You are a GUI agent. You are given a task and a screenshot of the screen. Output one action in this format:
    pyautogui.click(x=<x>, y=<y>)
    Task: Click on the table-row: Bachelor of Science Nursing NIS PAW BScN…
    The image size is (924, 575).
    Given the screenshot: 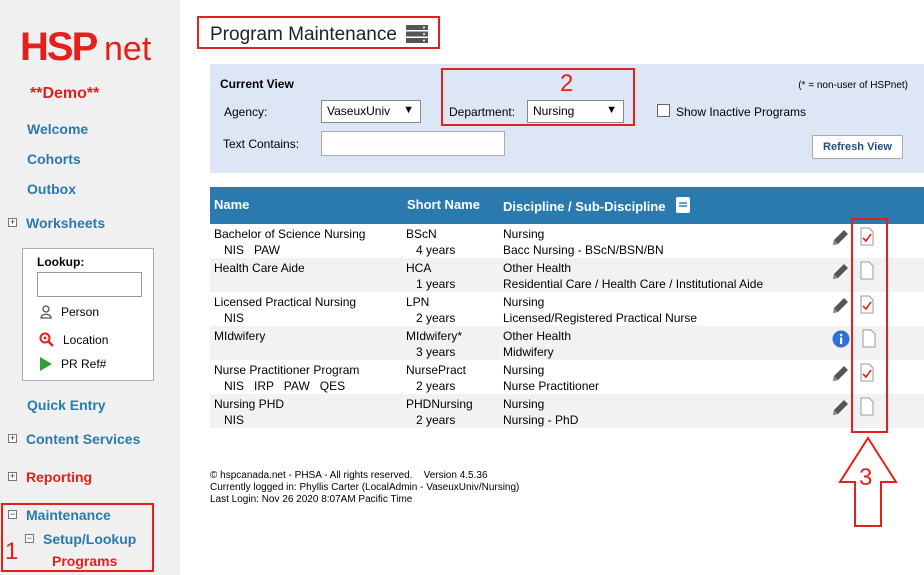 What is the action you would take?
    pyautogui.click(x=567, y=241)
    